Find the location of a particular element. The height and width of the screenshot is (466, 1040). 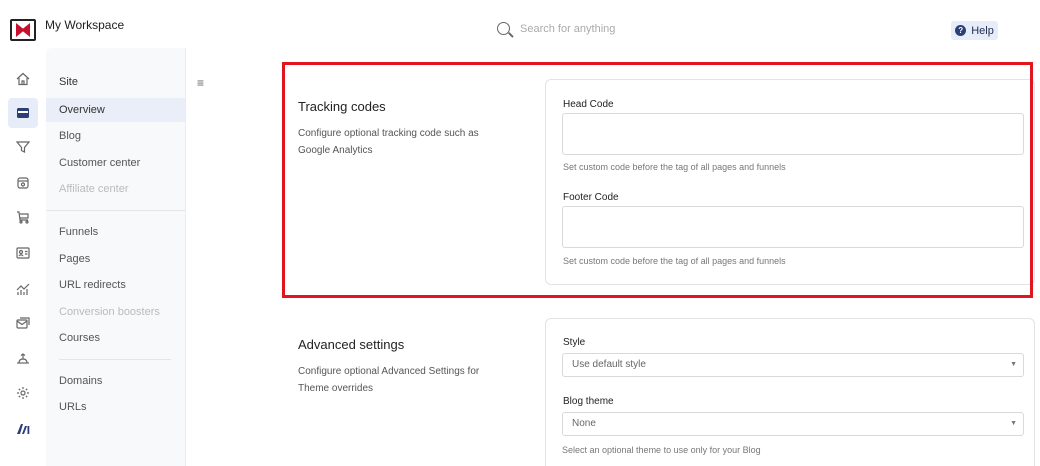

cart-icon is located at coordinates (23, 217).